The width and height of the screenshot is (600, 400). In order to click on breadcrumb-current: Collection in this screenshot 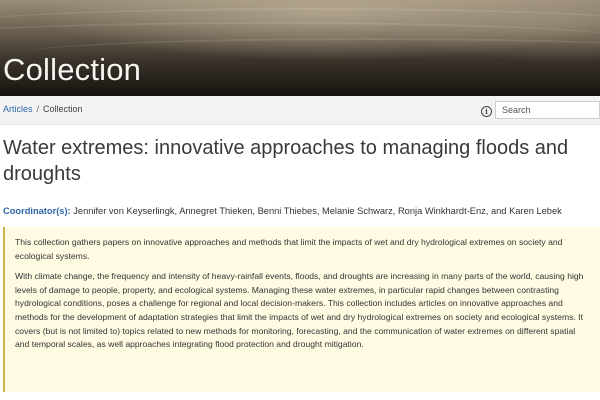, I will do `click(63, 109)`.